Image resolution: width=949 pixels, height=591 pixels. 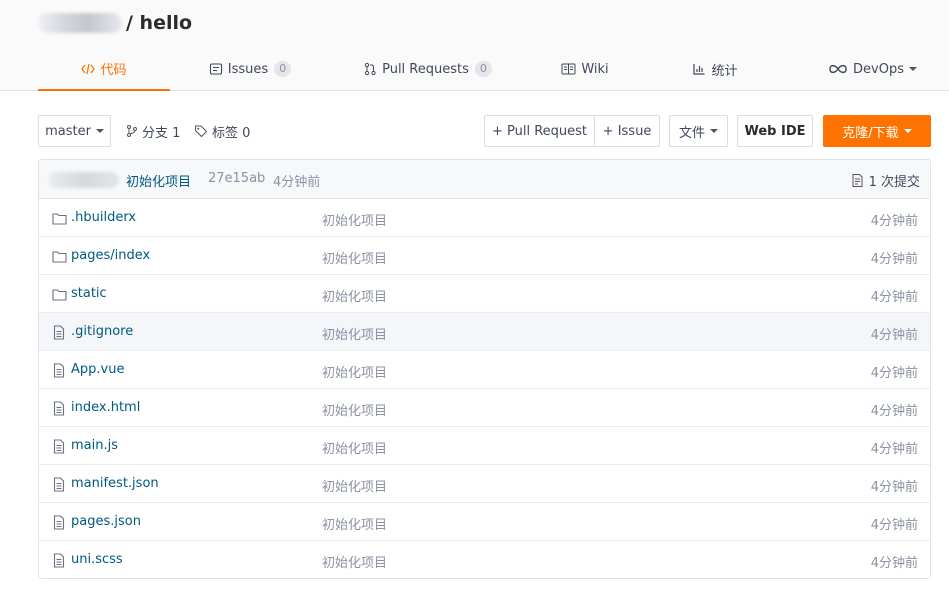 What do you see at coordinates (484, 559) in the screenshot?
I see `file-row: uni.scss 初始化项目 4分钟前` at bounding box center [484, 559].